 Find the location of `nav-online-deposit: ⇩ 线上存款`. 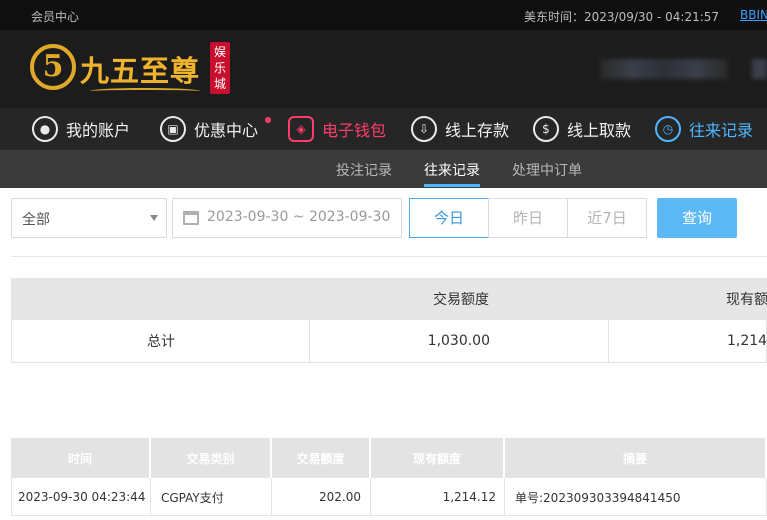

nav-online-deposit: ⇩ 线上存款 is located at coordinates (460, 129).